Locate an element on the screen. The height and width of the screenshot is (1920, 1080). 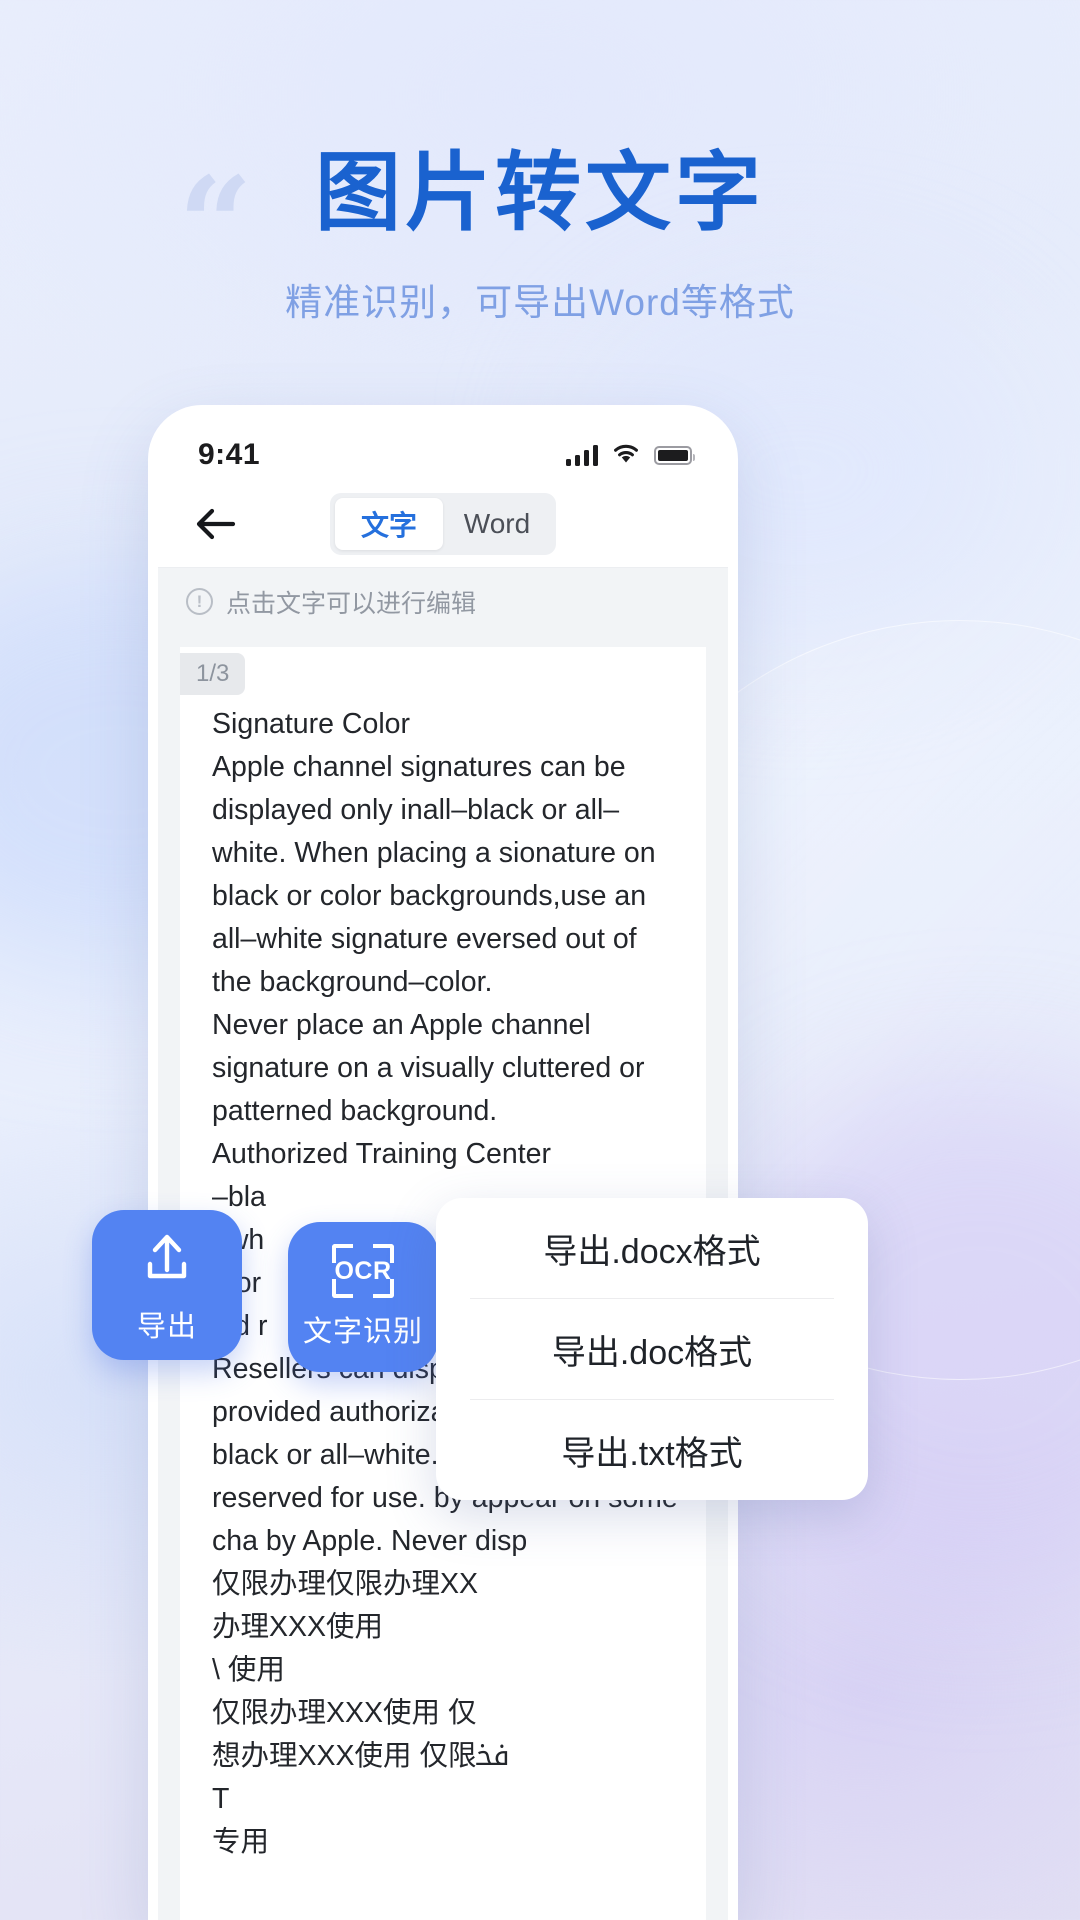
edit-hint-bar: ! 点击文字可以进行编辑 is located at coordinates (443, 601).